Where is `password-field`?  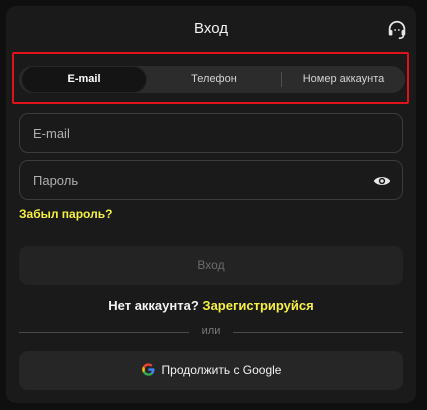 password-field is located at coordinates (190, 180).